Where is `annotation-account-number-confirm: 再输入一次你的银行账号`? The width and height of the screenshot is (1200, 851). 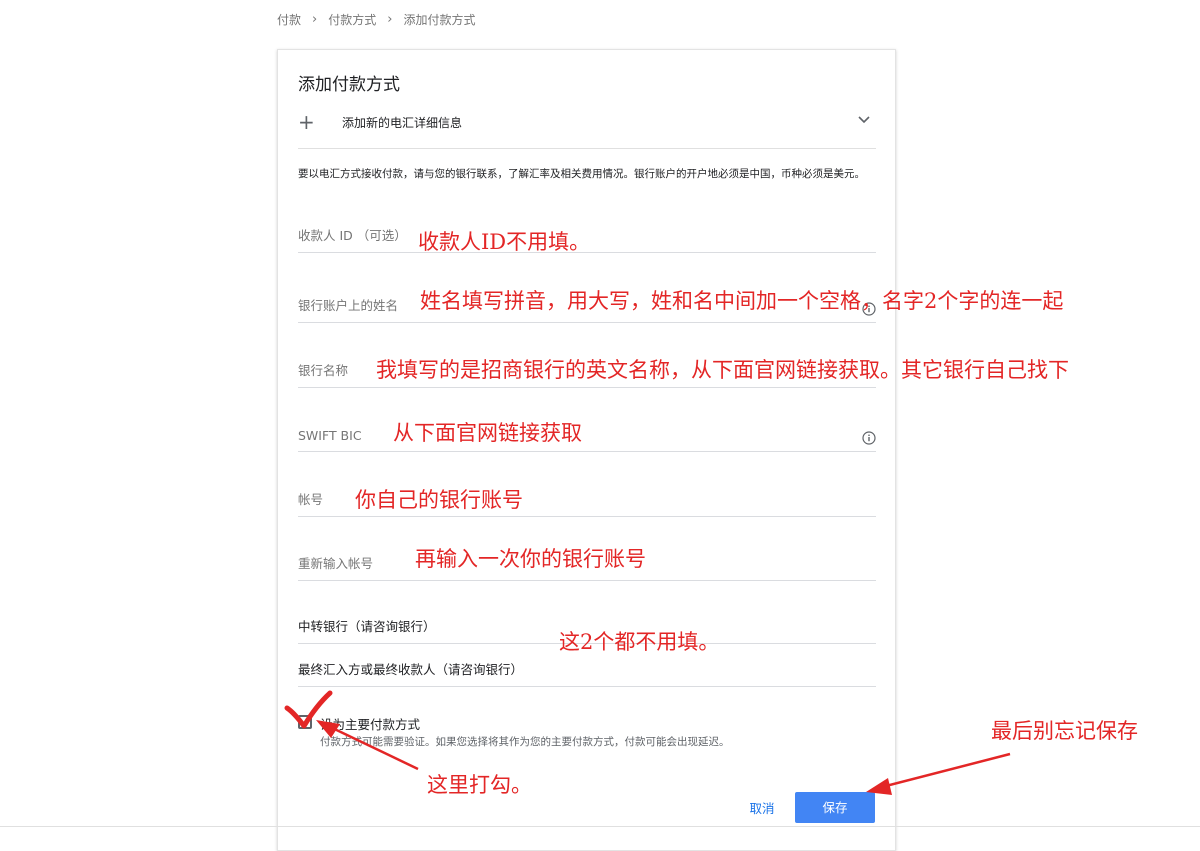
annotation-account-number-confirm: 再输入一次你的银行账号 is located at coordinates (530, 559).